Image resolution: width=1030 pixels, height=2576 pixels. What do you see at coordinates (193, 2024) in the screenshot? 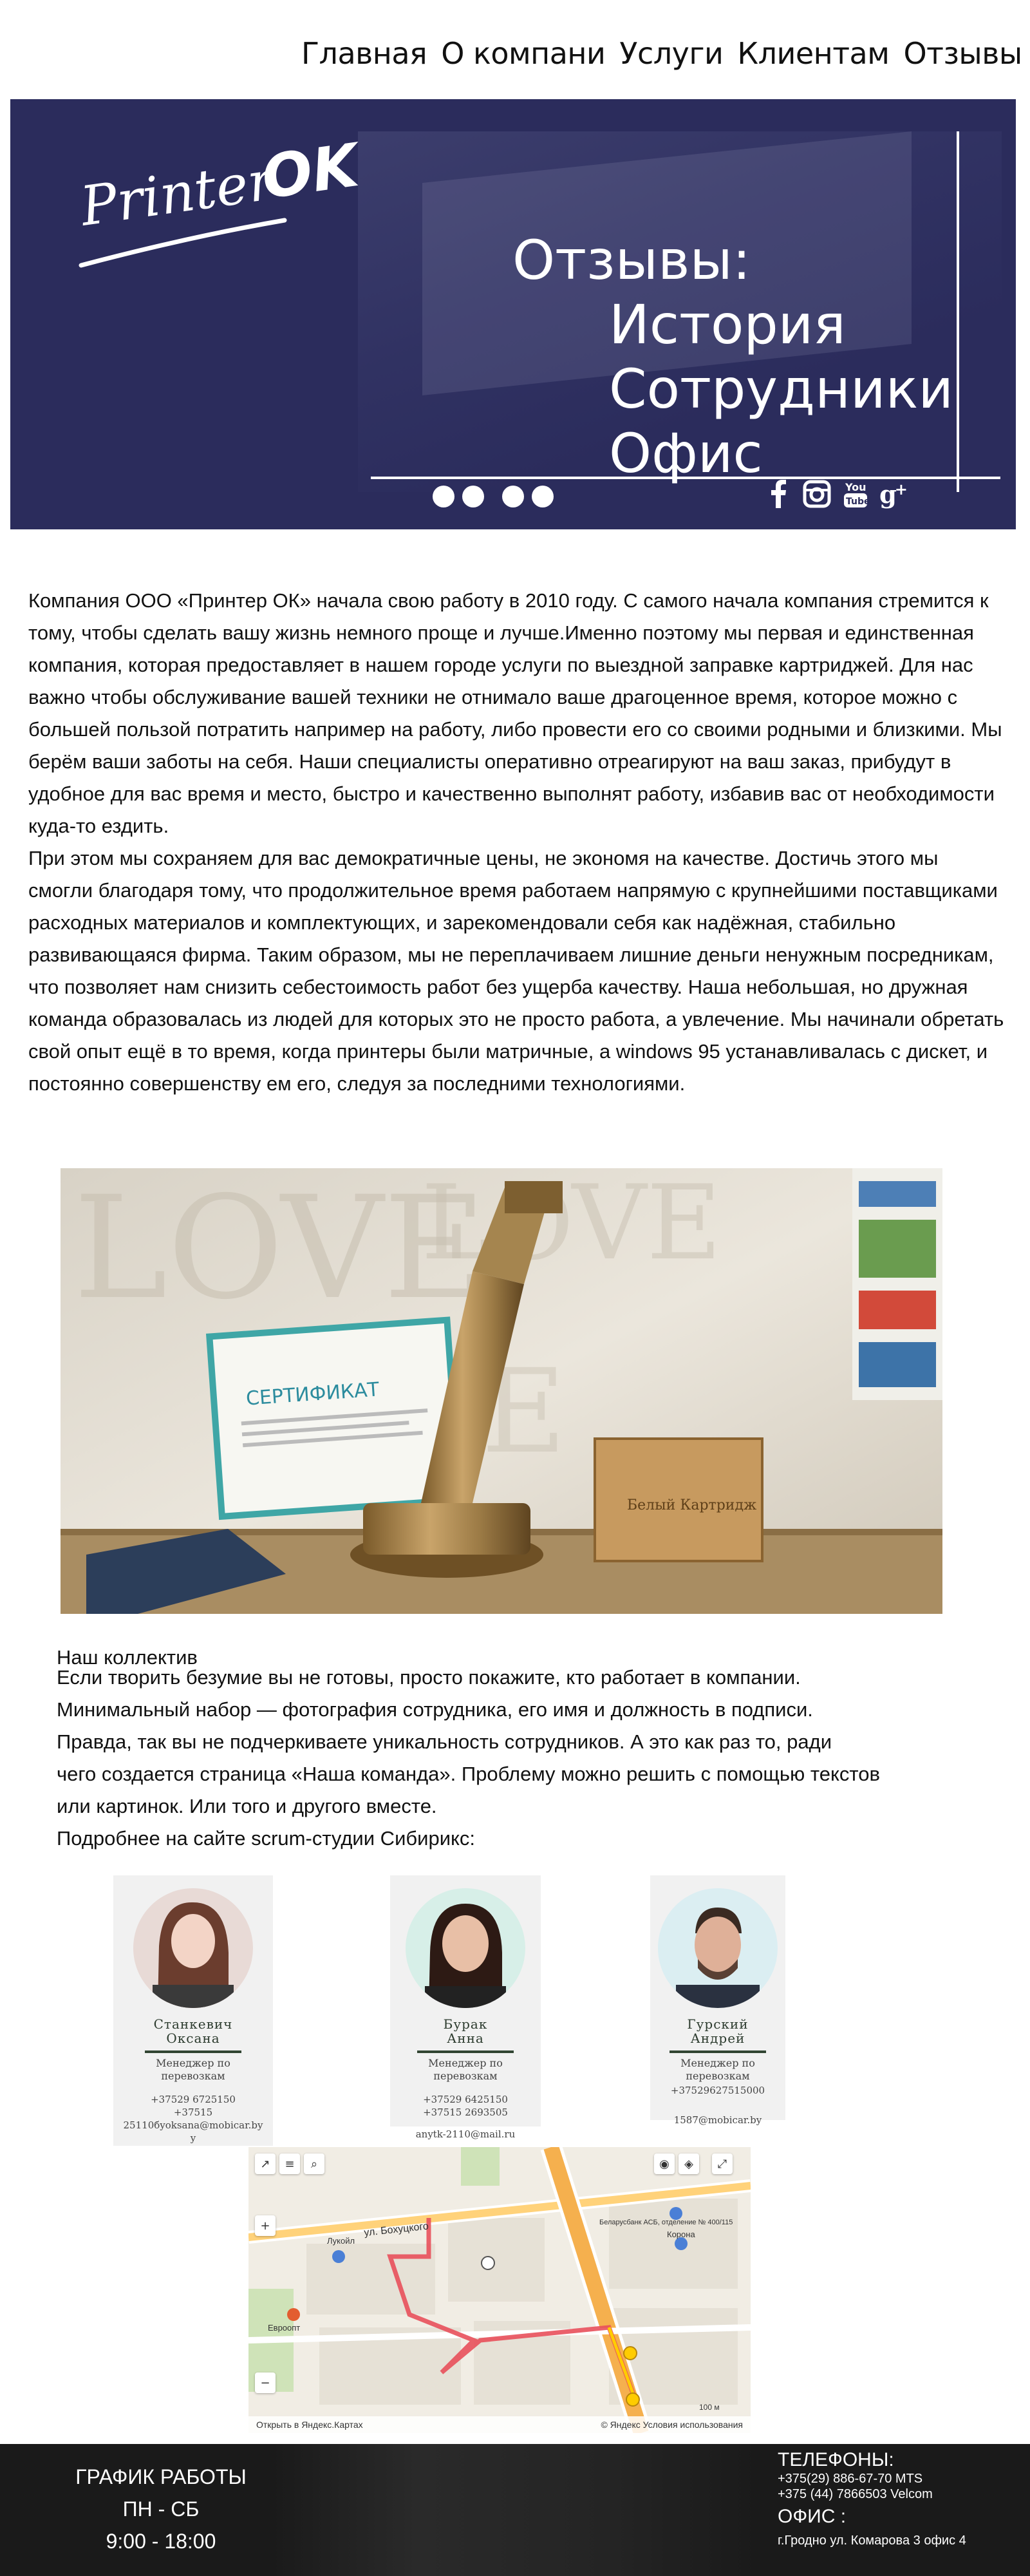
I see `member-surname: Станкевич` at bounding box center [193, 2024].